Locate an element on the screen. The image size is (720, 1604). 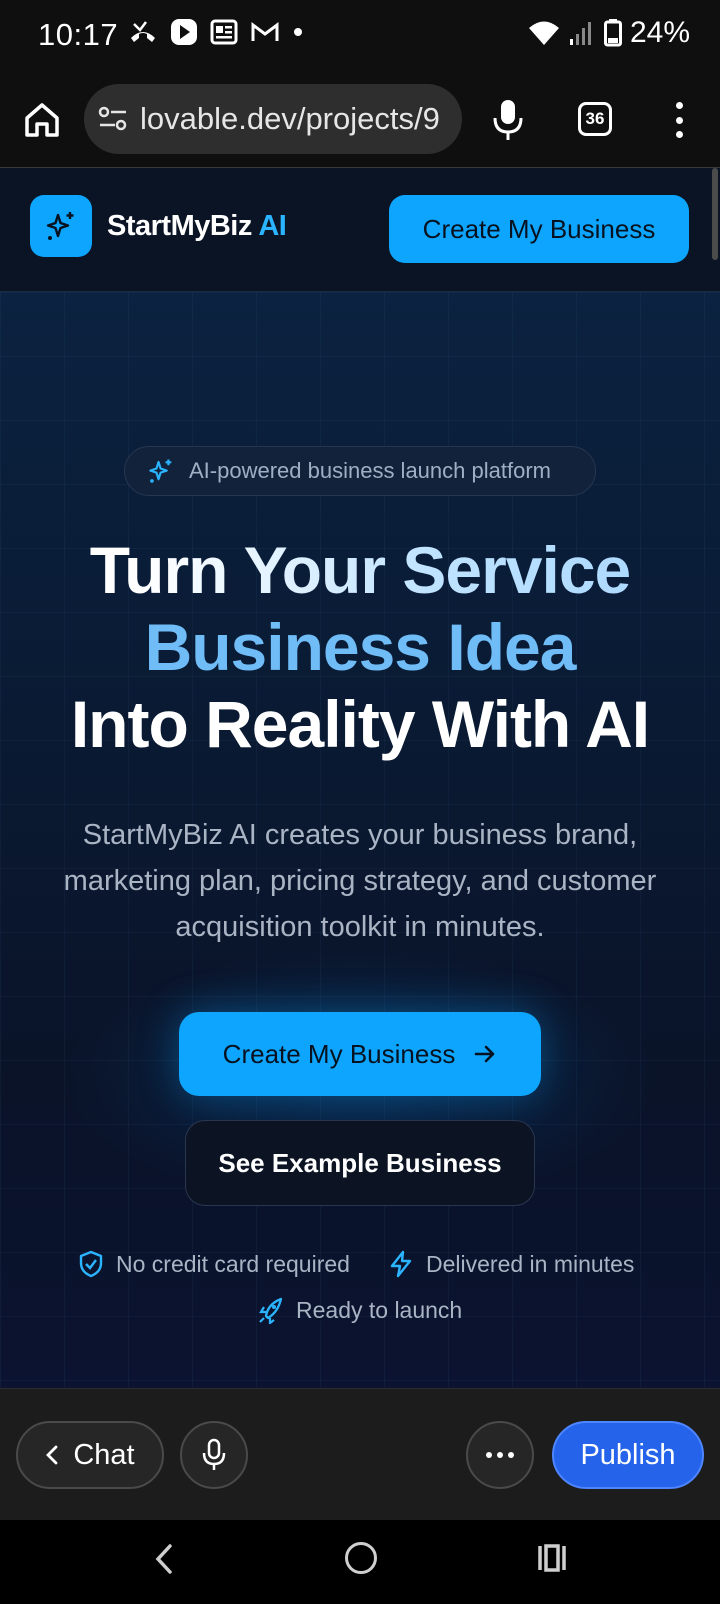
status-system-icons: 24% is located at coordinates (609, 33).